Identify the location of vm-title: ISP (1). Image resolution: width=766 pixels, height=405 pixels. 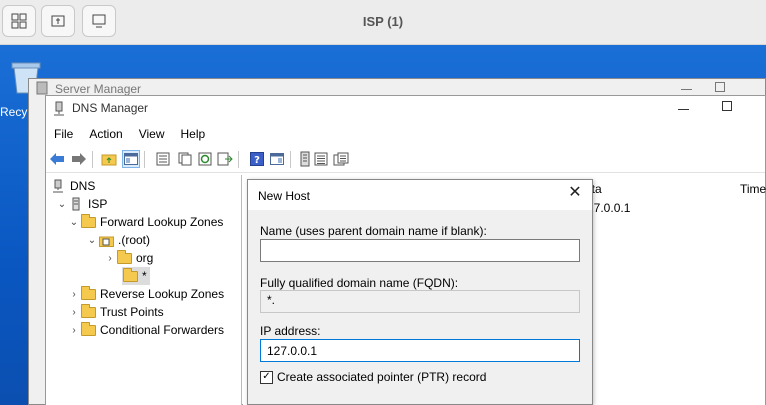
(383, 21).